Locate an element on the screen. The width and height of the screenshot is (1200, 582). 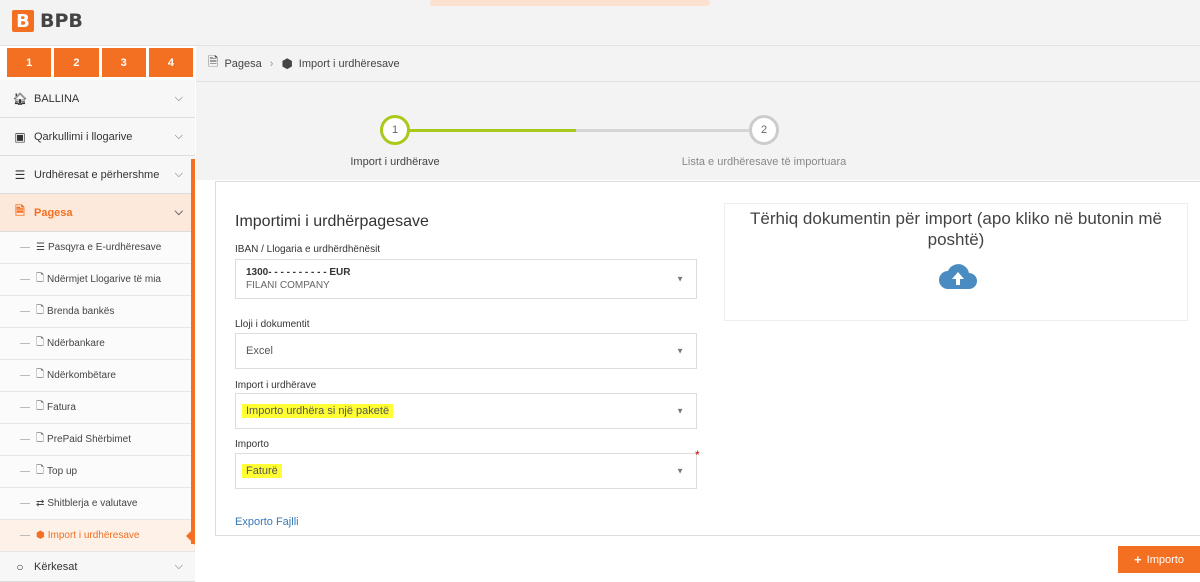
sidebar-subitem-fatura: 🗋 Fatura is located at coordinates (97, 408).